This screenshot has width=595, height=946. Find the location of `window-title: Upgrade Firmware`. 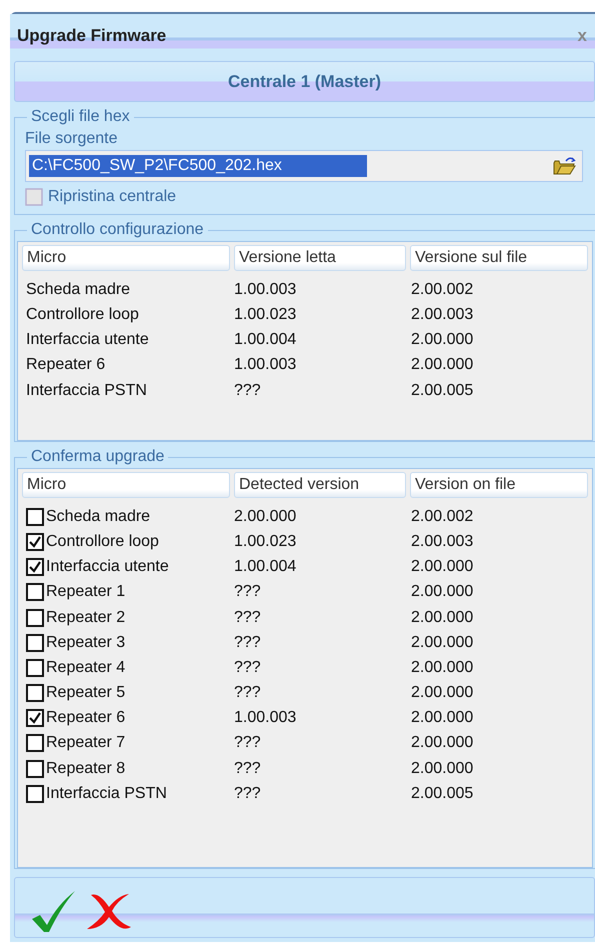

window-title: Upgrade Firmware is located at coordinates (91, 36).